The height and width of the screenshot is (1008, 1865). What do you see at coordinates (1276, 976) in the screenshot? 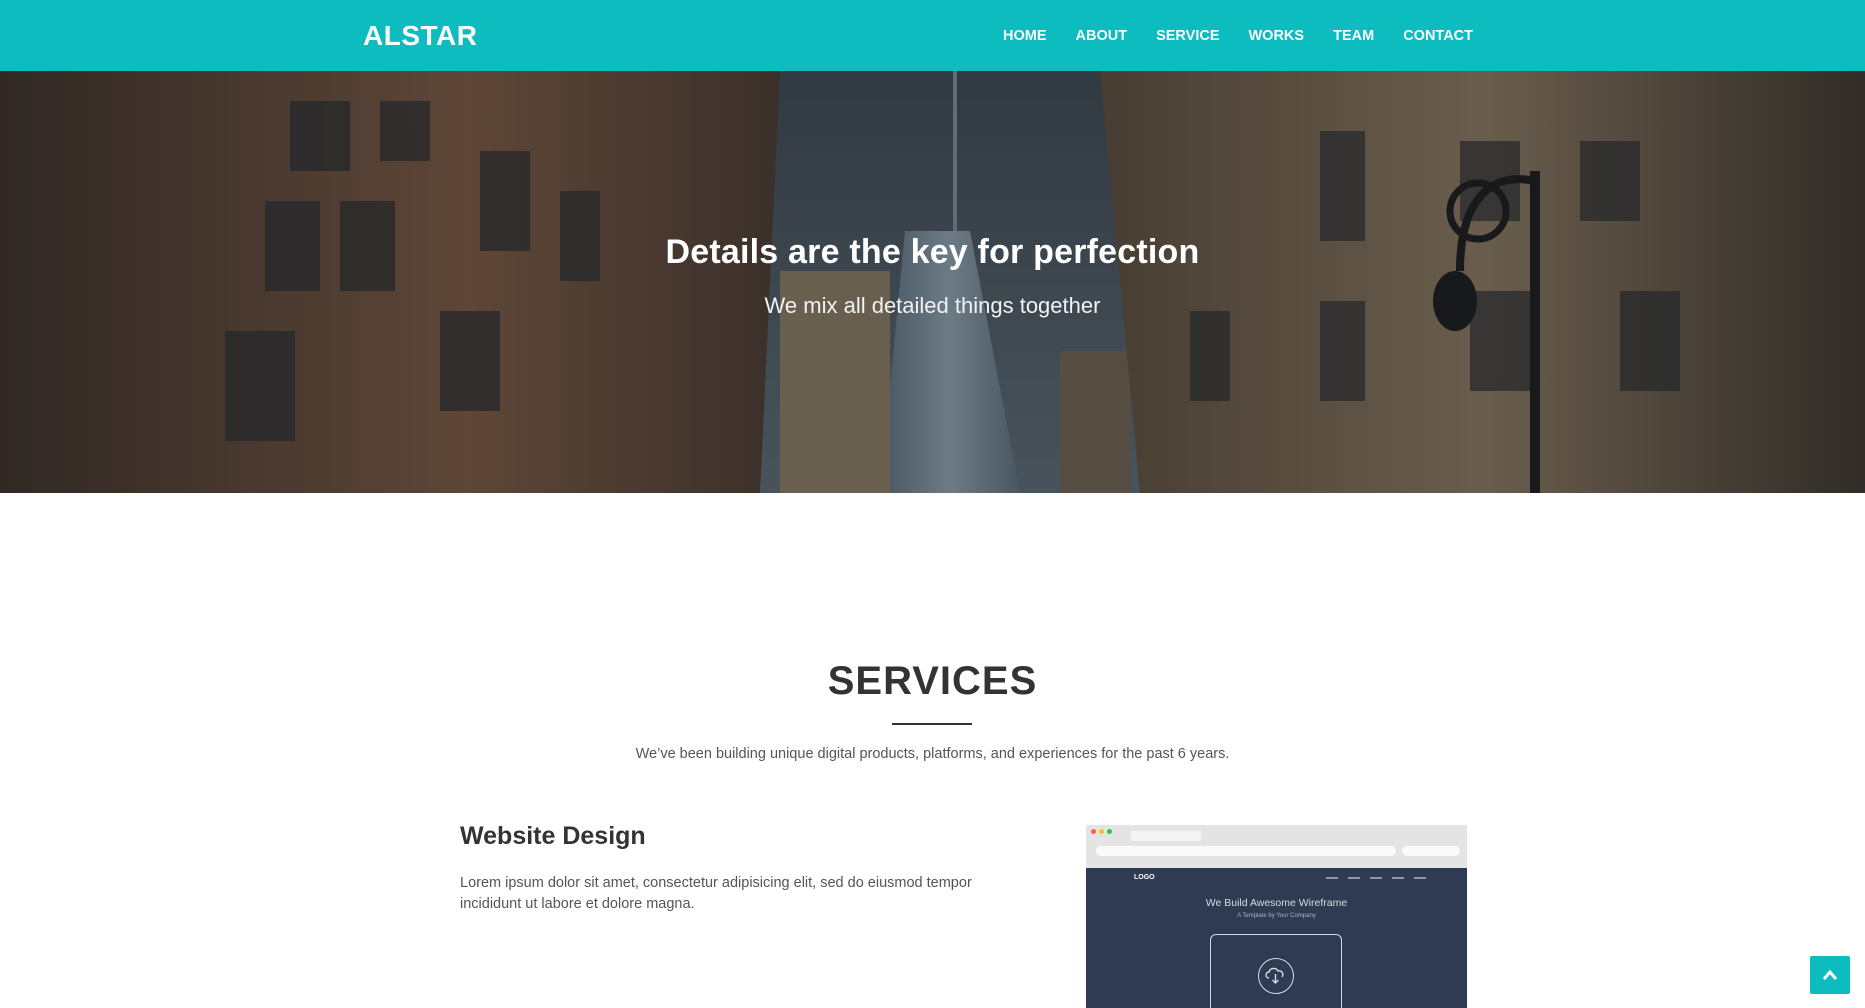
I see `cloud-download-icon` at bounding box center [1276, 976].